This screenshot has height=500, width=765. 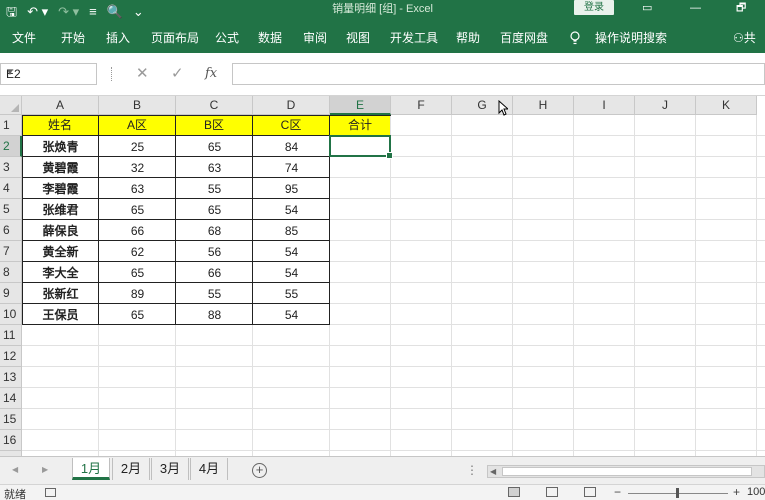 What do you see at coordinates (360, 125) in the screenshot?
I see `header-cell-e1: 合计` at bounding box center [360, 125].